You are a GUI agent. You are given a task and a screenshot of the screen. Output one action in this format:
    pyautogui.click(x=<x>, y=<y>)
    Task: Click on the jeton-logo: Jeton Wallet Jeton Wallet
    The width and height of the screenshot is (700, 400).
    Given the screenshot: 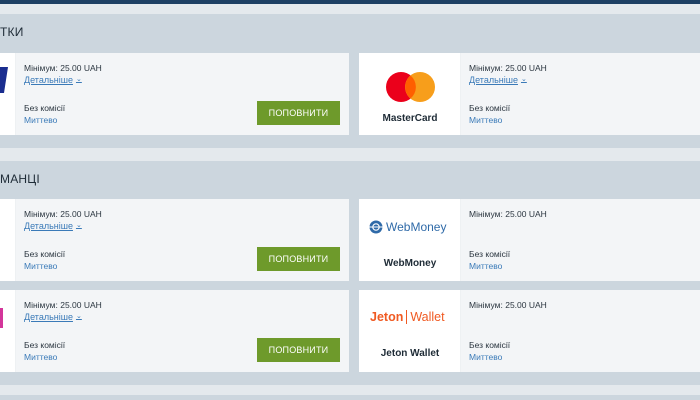 What is the action you would take?
    pyautogui.click(x=410, y=331)
    